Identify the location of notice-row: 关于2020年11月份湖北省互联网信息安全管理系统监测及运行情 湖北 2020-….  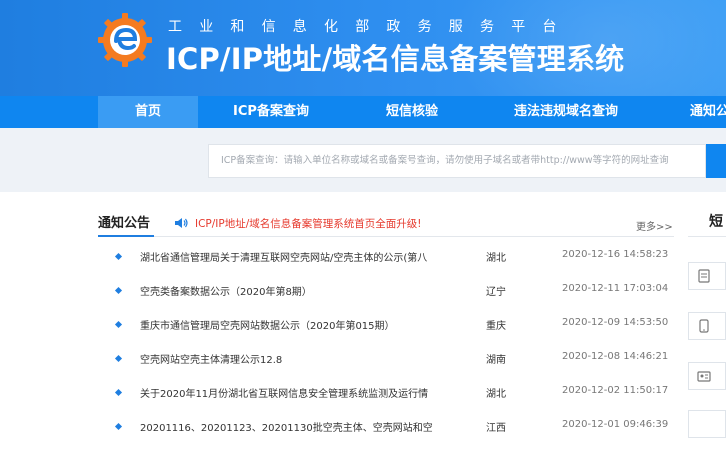
(395, 394).